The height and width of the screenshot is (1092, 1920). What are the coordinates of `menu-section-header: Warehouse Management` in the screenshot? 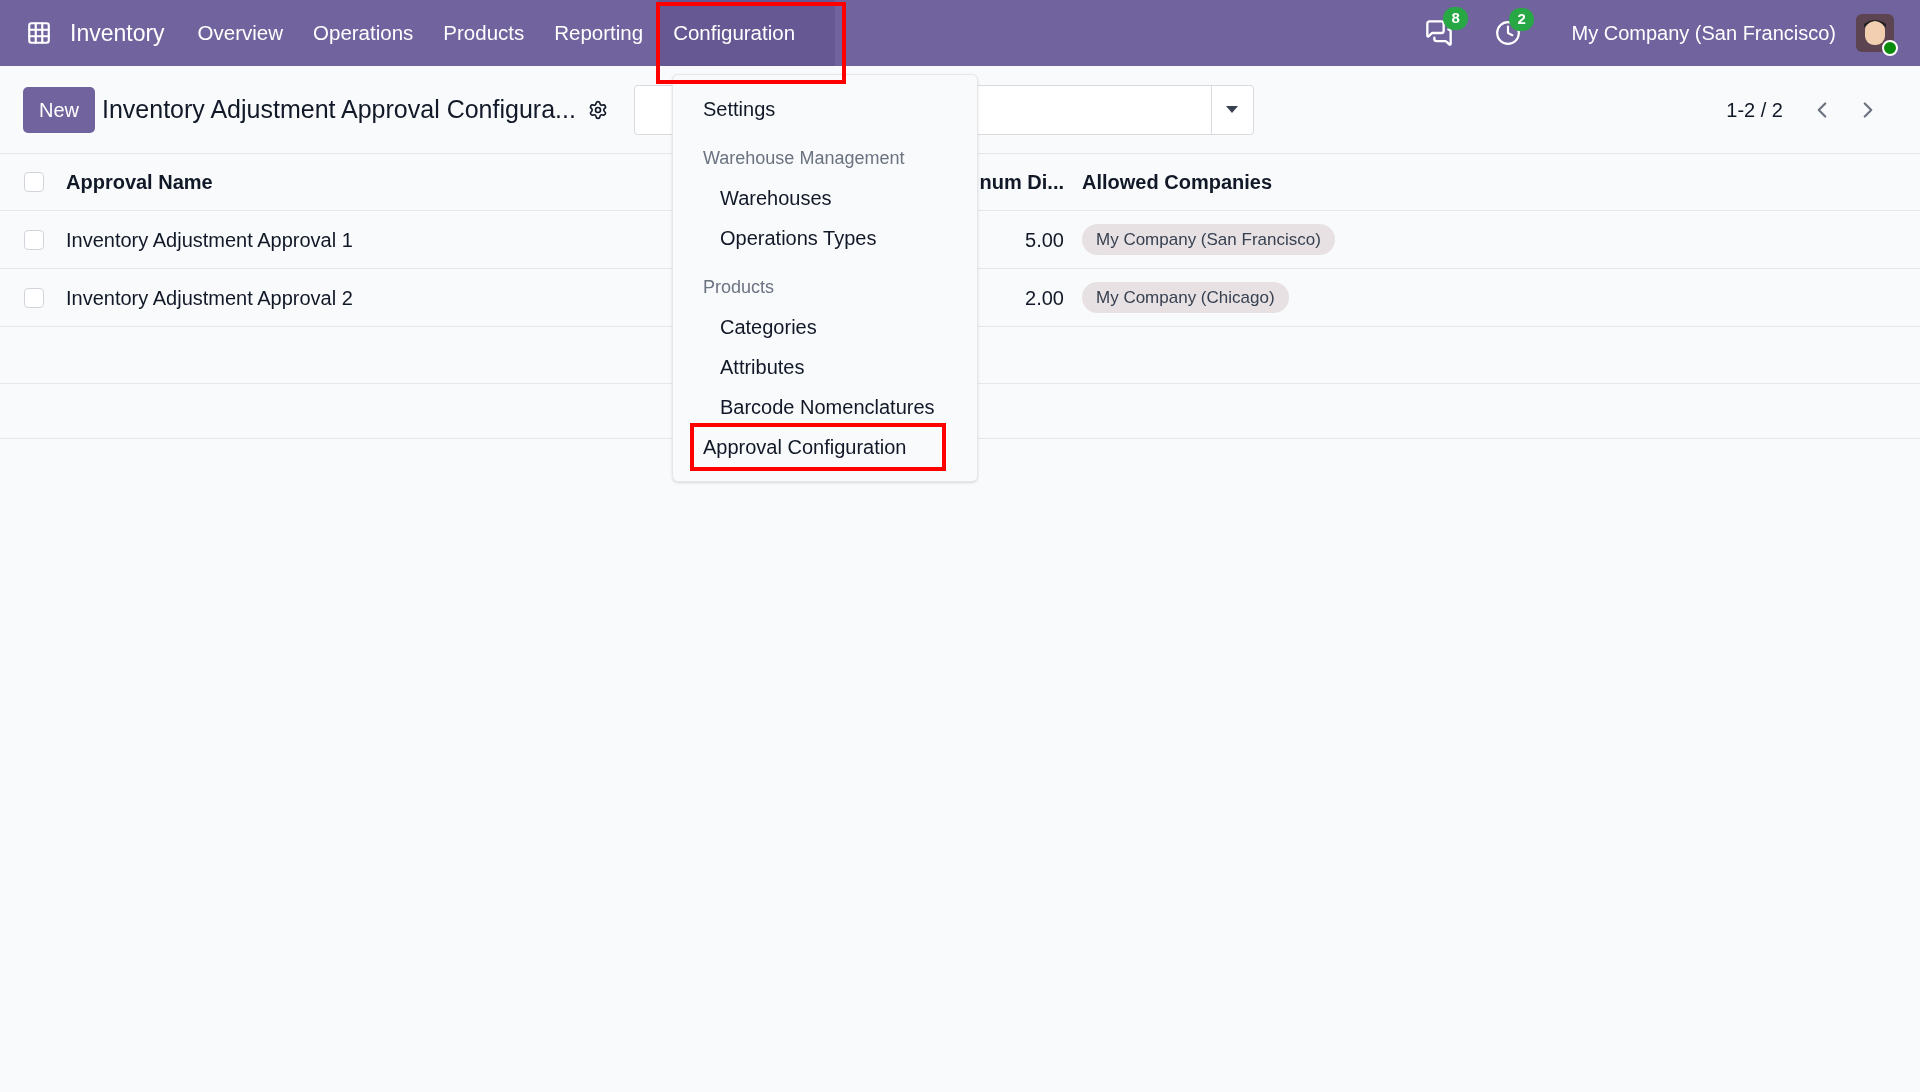 It's located at (804, 158).